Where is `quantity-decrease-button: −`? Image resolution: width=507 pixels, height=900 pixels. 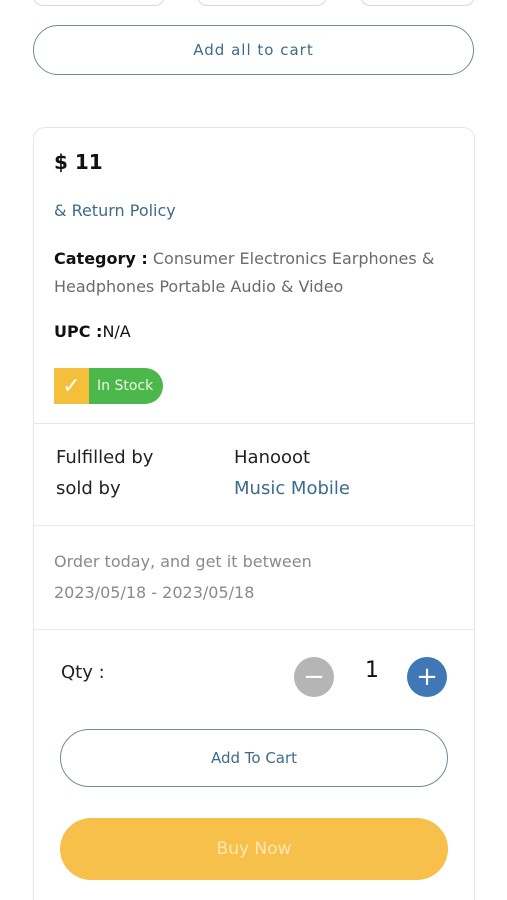
quantity-decrease-button: − is located at coordinates (314, 677).